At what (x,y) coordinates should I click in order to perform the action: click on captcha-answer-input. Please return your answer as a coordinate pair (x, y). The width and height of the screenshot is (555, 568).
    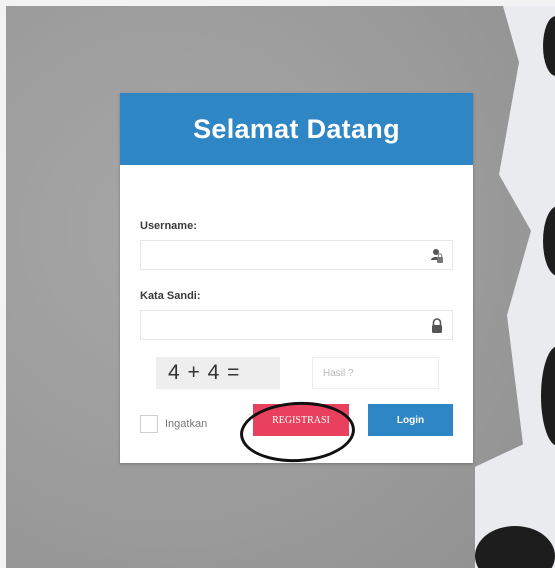
    Looking at the image, I should click on (375, 373).